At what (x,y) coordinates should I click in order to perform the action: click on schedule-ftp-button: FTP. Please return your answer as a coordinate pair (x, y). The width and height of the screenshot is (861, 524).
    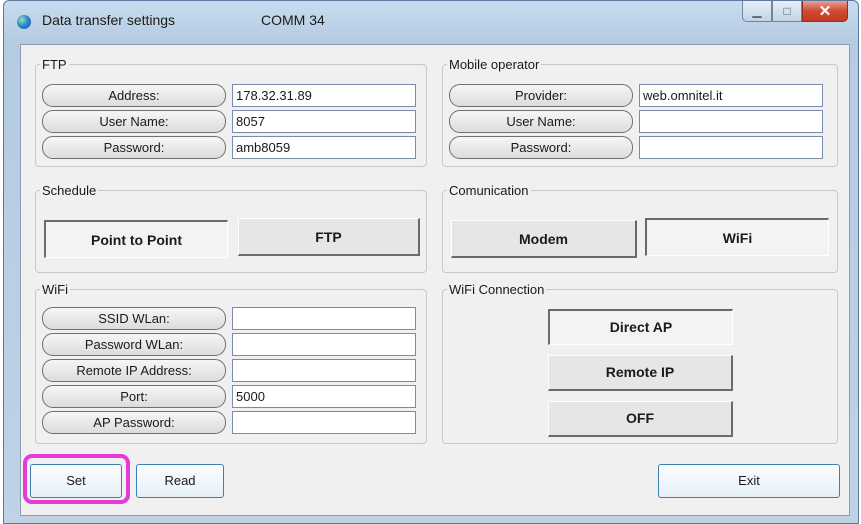
    Looking at the image, I should click on (329, 237).